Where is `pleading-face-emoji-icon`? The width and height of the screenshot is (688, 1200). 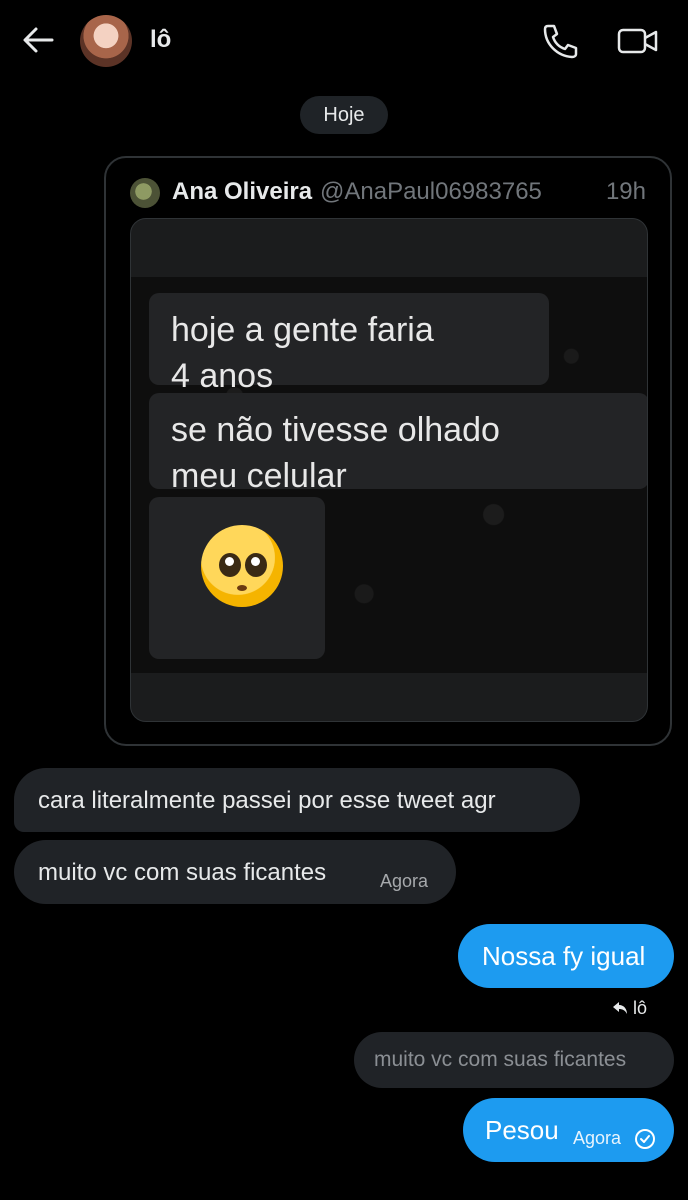 pleading-face-emoji-icon is located at coordinates (242, 566).